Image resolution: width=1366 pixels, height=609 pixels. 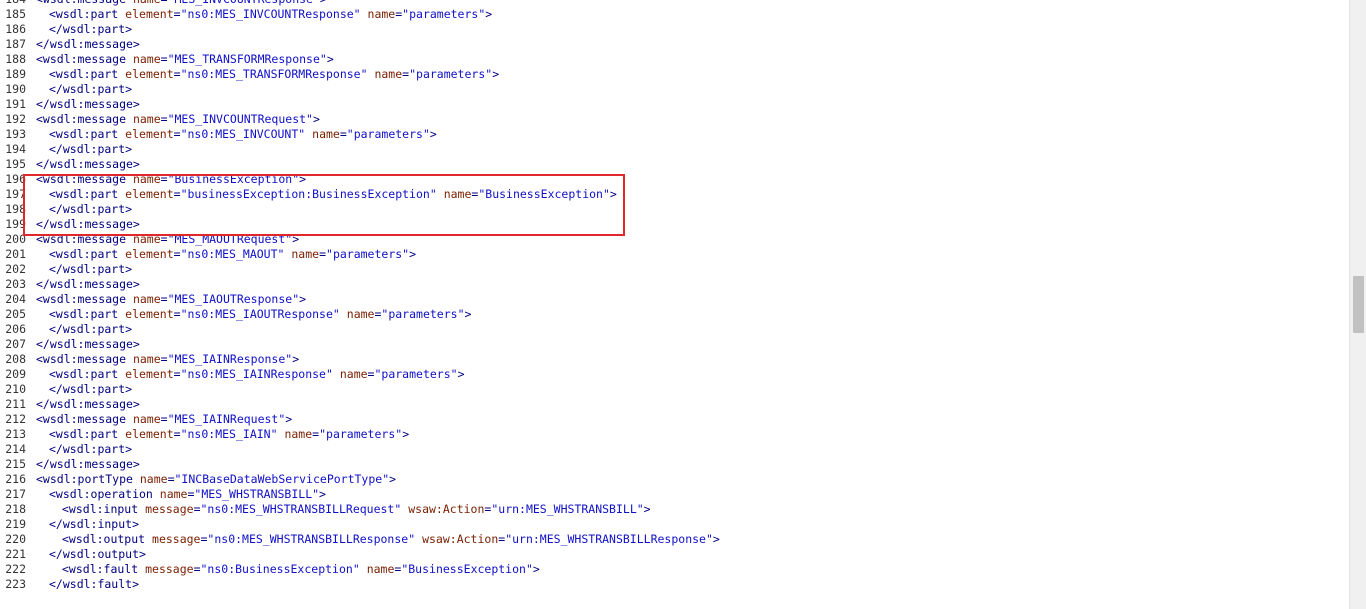 What do you see at coordinates (15, 164) in the screenshot?
I see `line-number: 195` at bounding box center [15, 164].